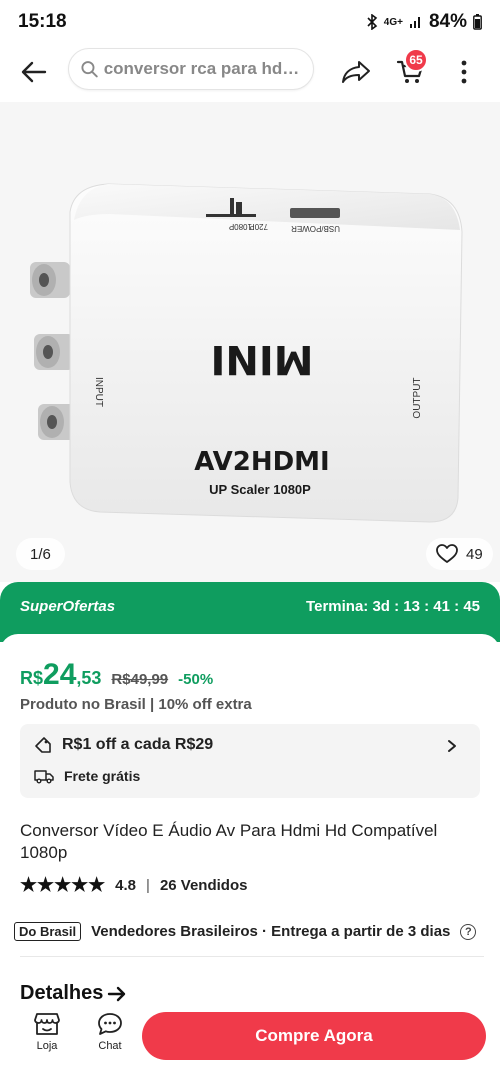 The image size is (500, 1072). I want to click on cart-count-badge: 65, so click(416, 60).